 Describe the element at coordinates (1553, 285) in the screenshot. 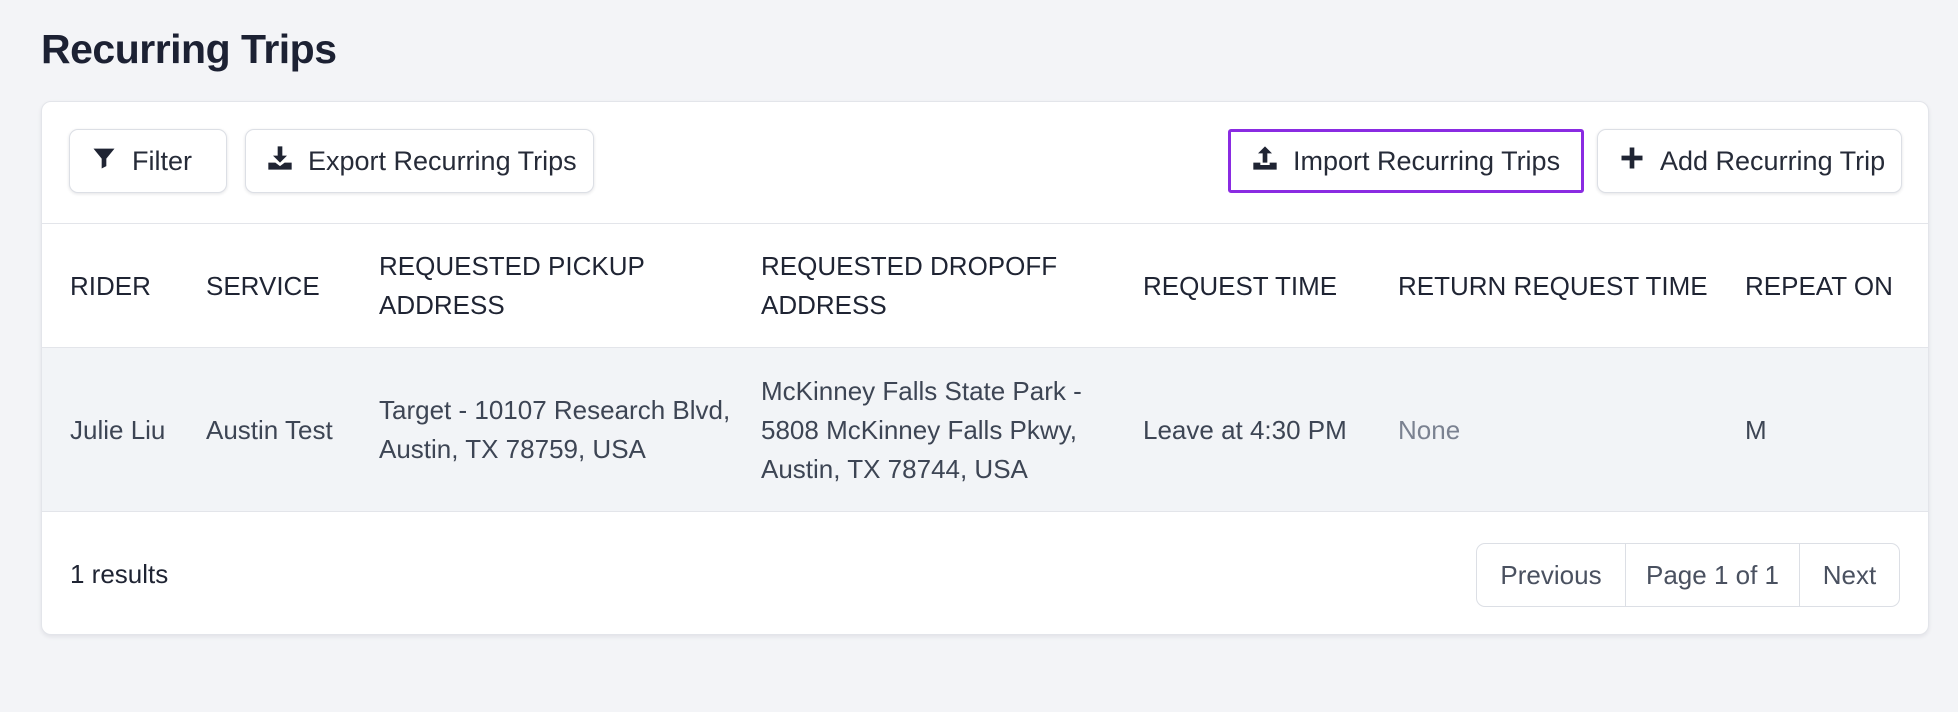

I see `column-header-return-request-time: RETURN REQUEST TIME` at that location.